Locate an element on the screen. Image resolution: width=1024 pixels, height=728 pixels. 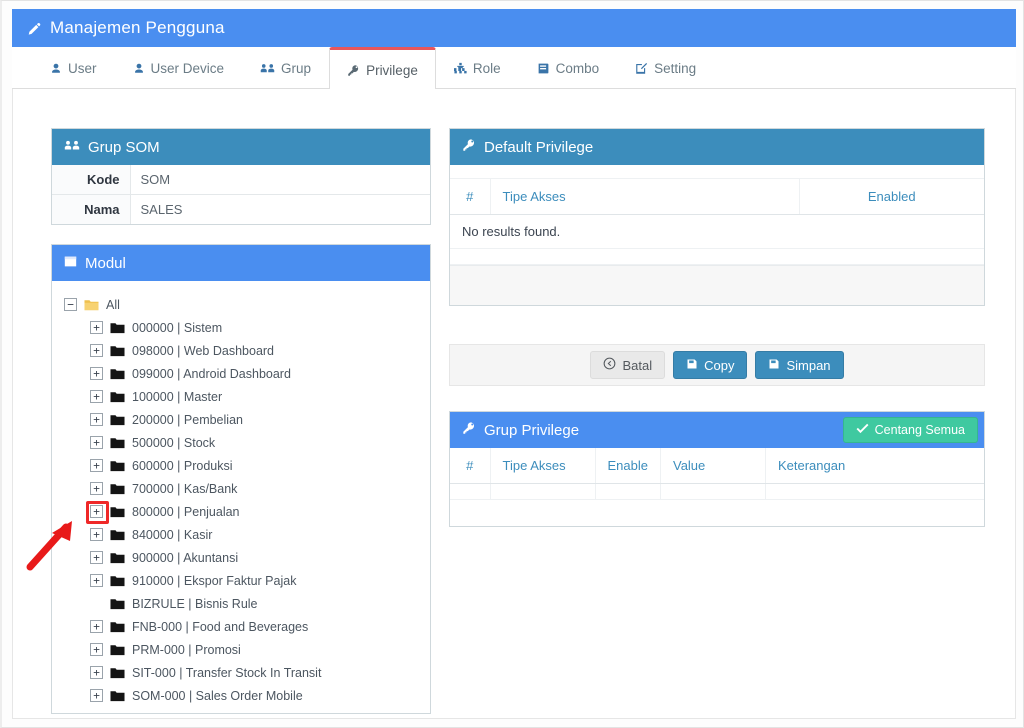
tab-user: User is located at coordinates (73, 68).